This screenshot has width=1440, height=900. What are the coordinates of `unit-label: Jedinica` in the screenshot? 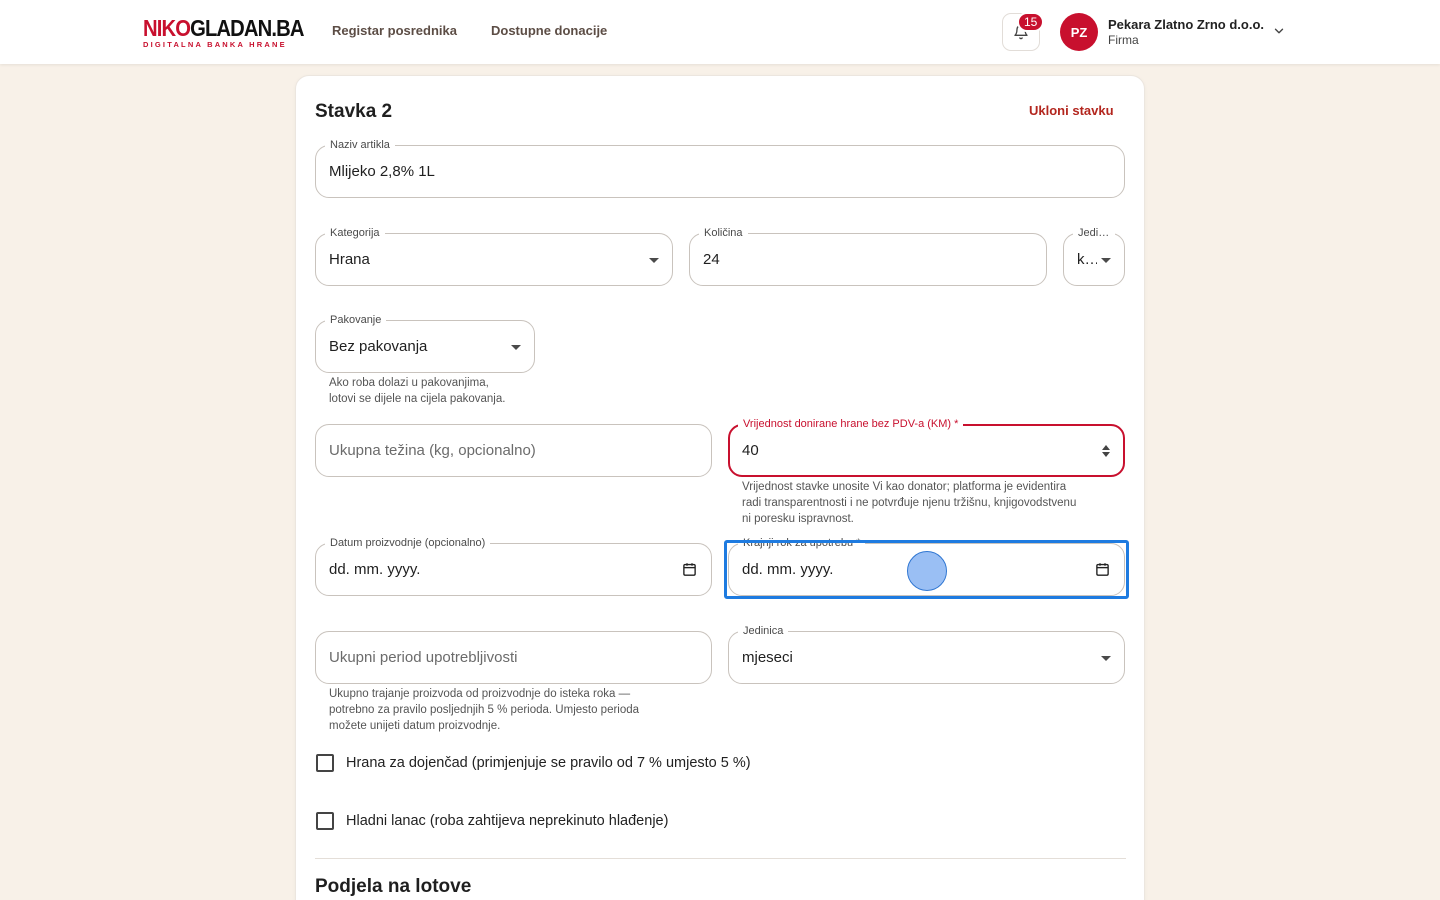 It's located at (1094, 233).